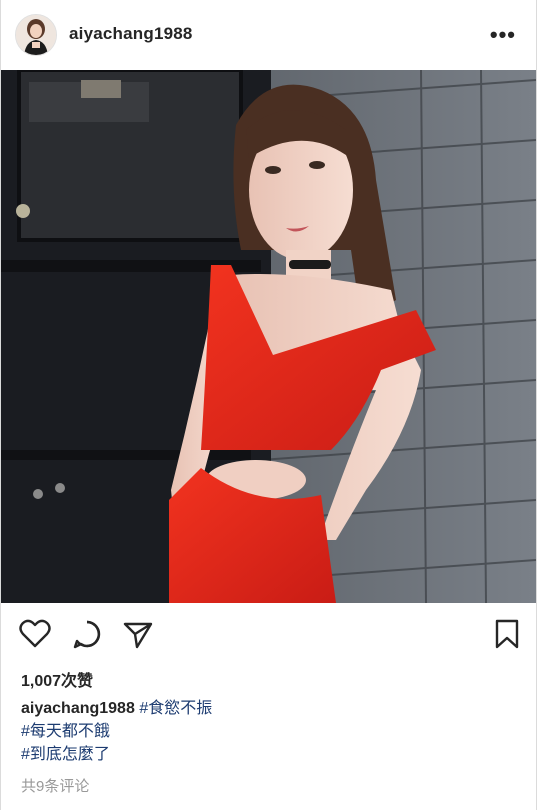 This screenshot has height=810, width=537. I want to click on hashtag-link: #到底怎麼了, so click(116, 754).